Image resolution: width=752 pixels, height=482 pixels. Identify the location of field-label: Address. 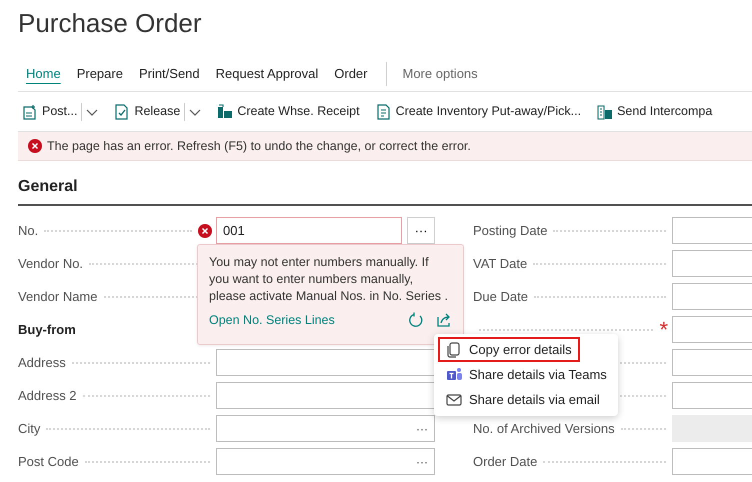
(42, 363).